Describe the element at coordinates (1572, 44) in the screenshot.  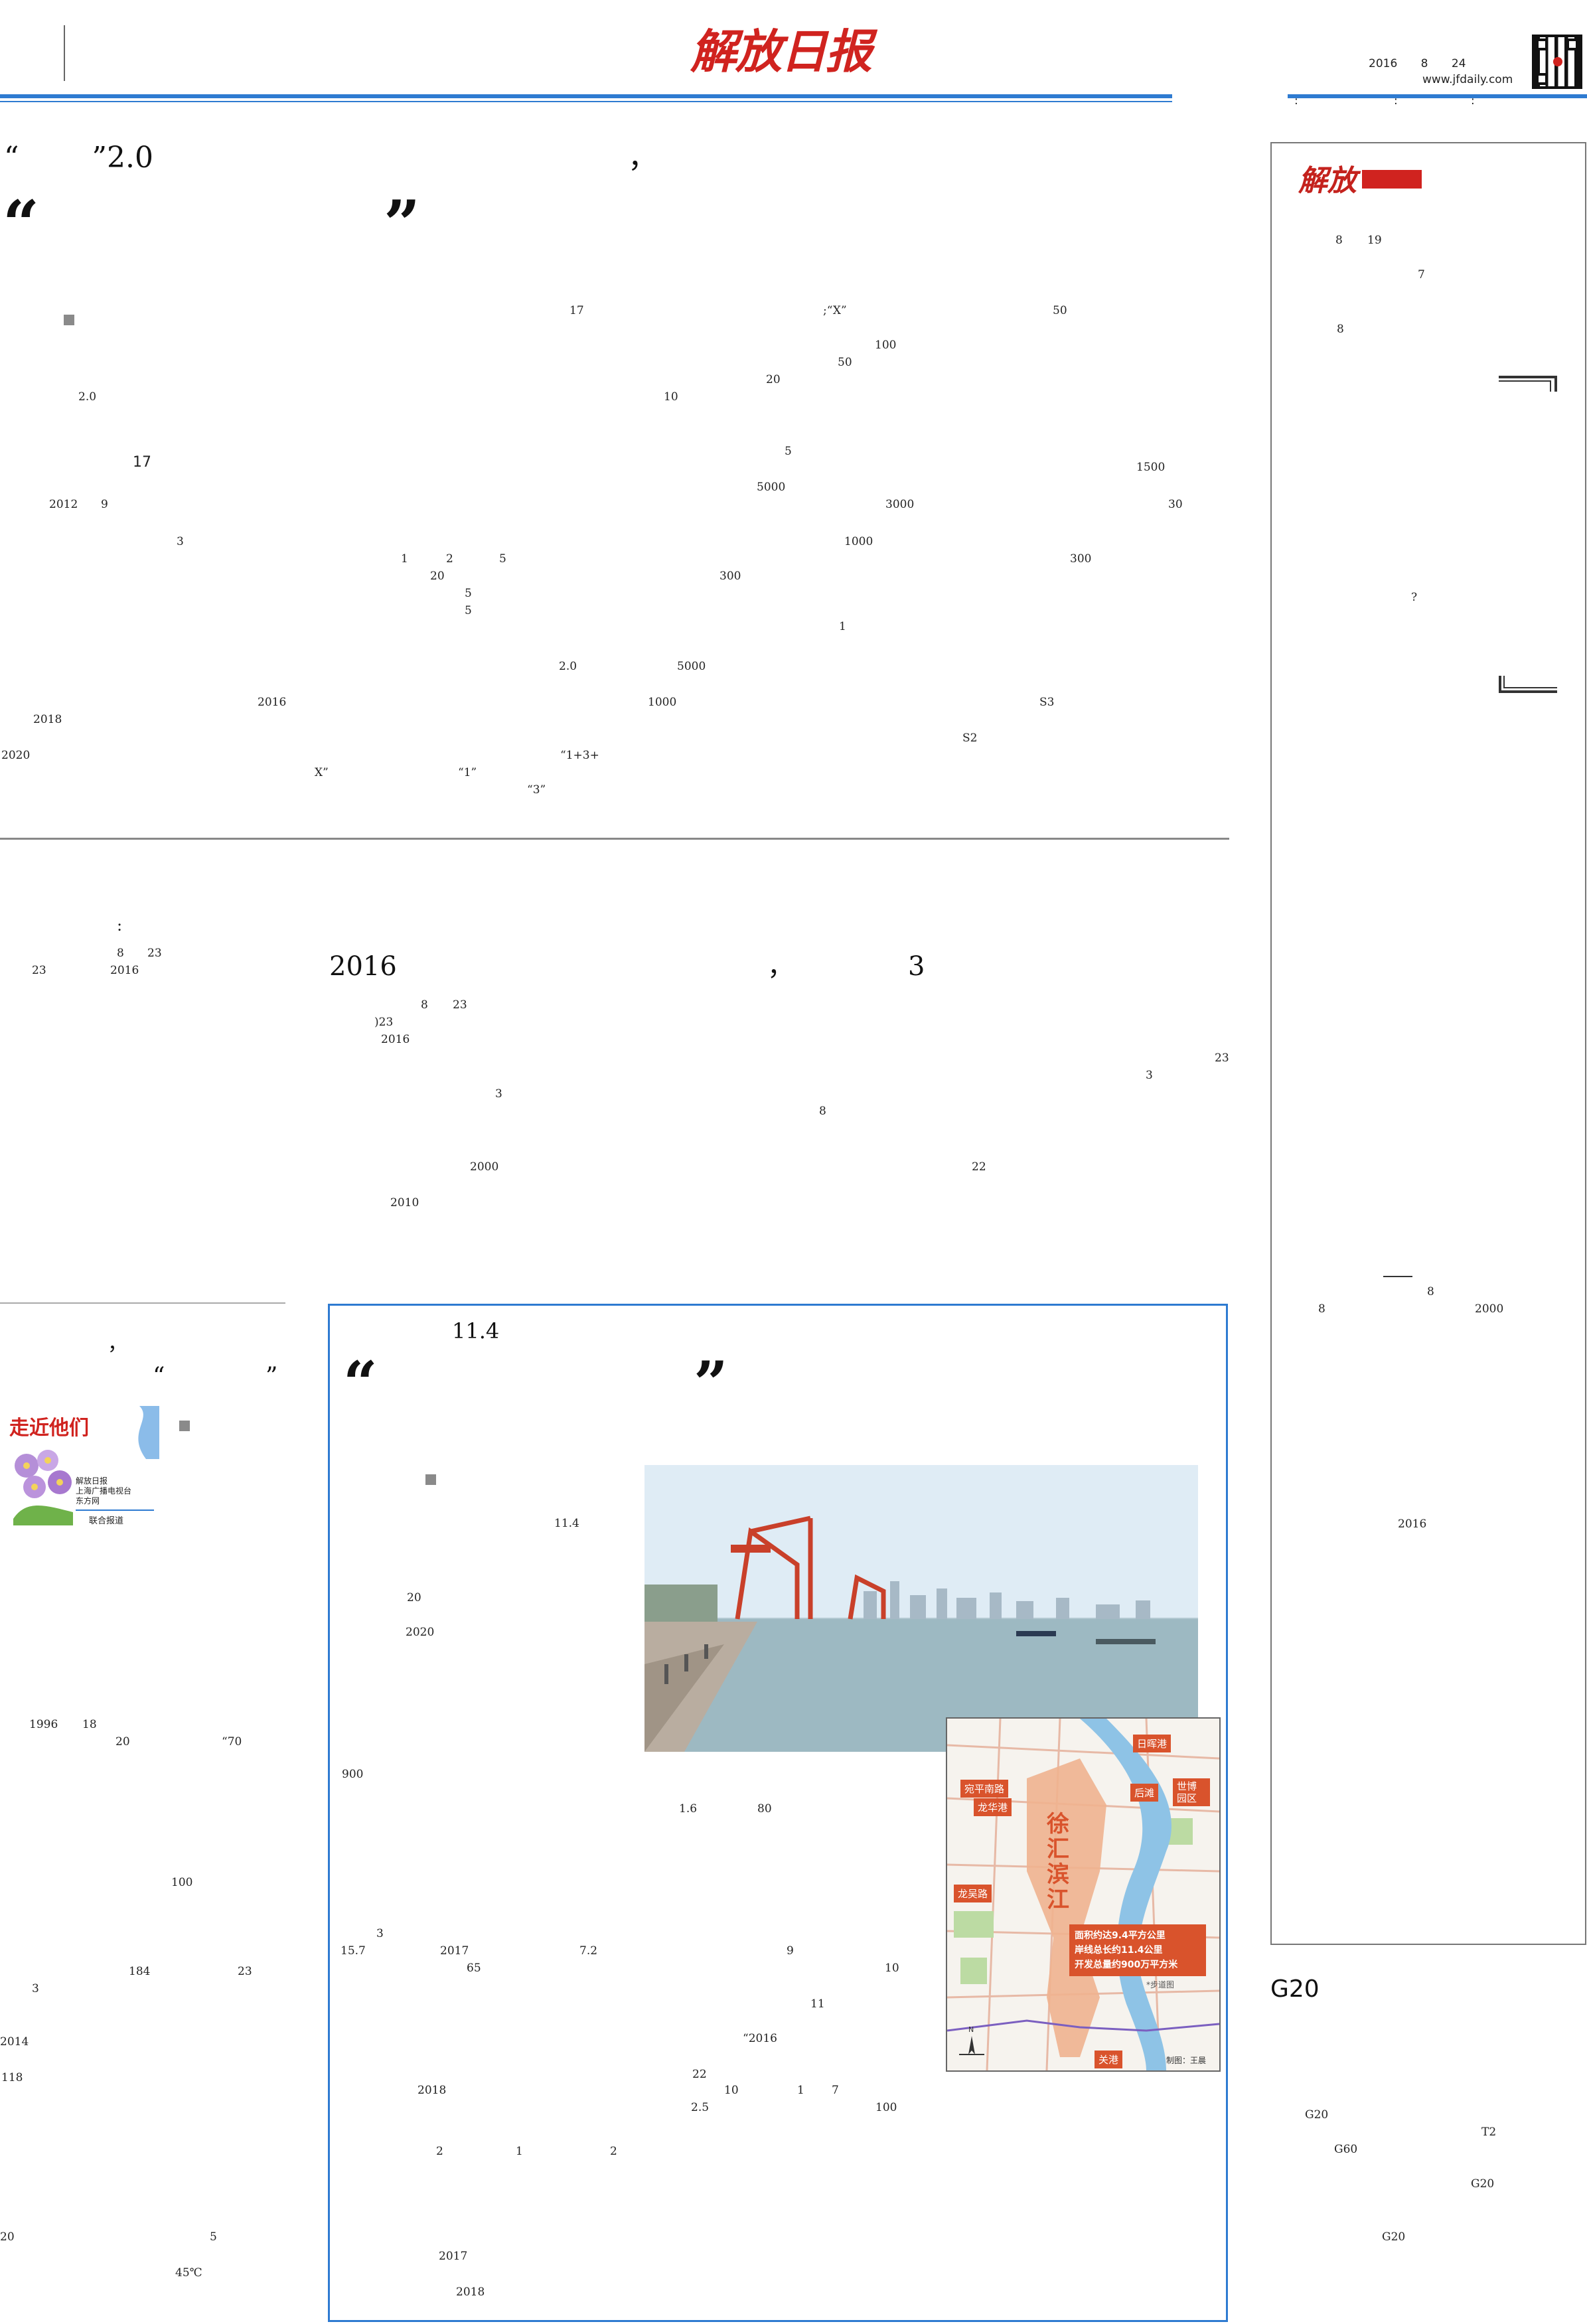
I see `qr-finder-tr` at that location.